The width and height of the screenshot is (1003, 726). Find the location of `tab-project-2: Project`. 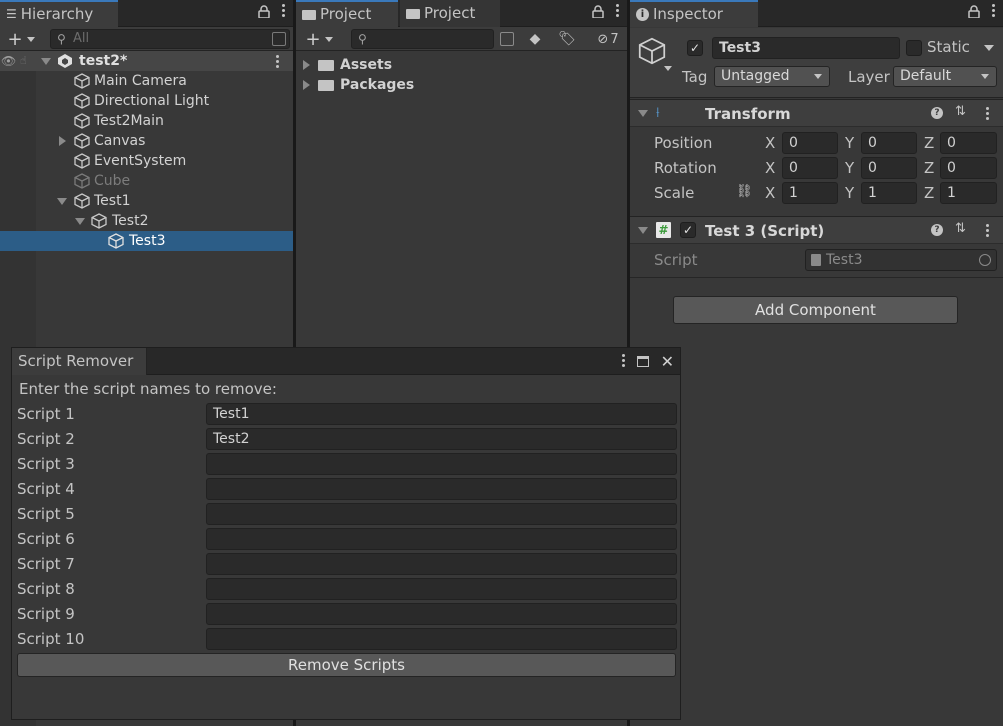

tab-project-2: Project is located at coordinates (450, 13).